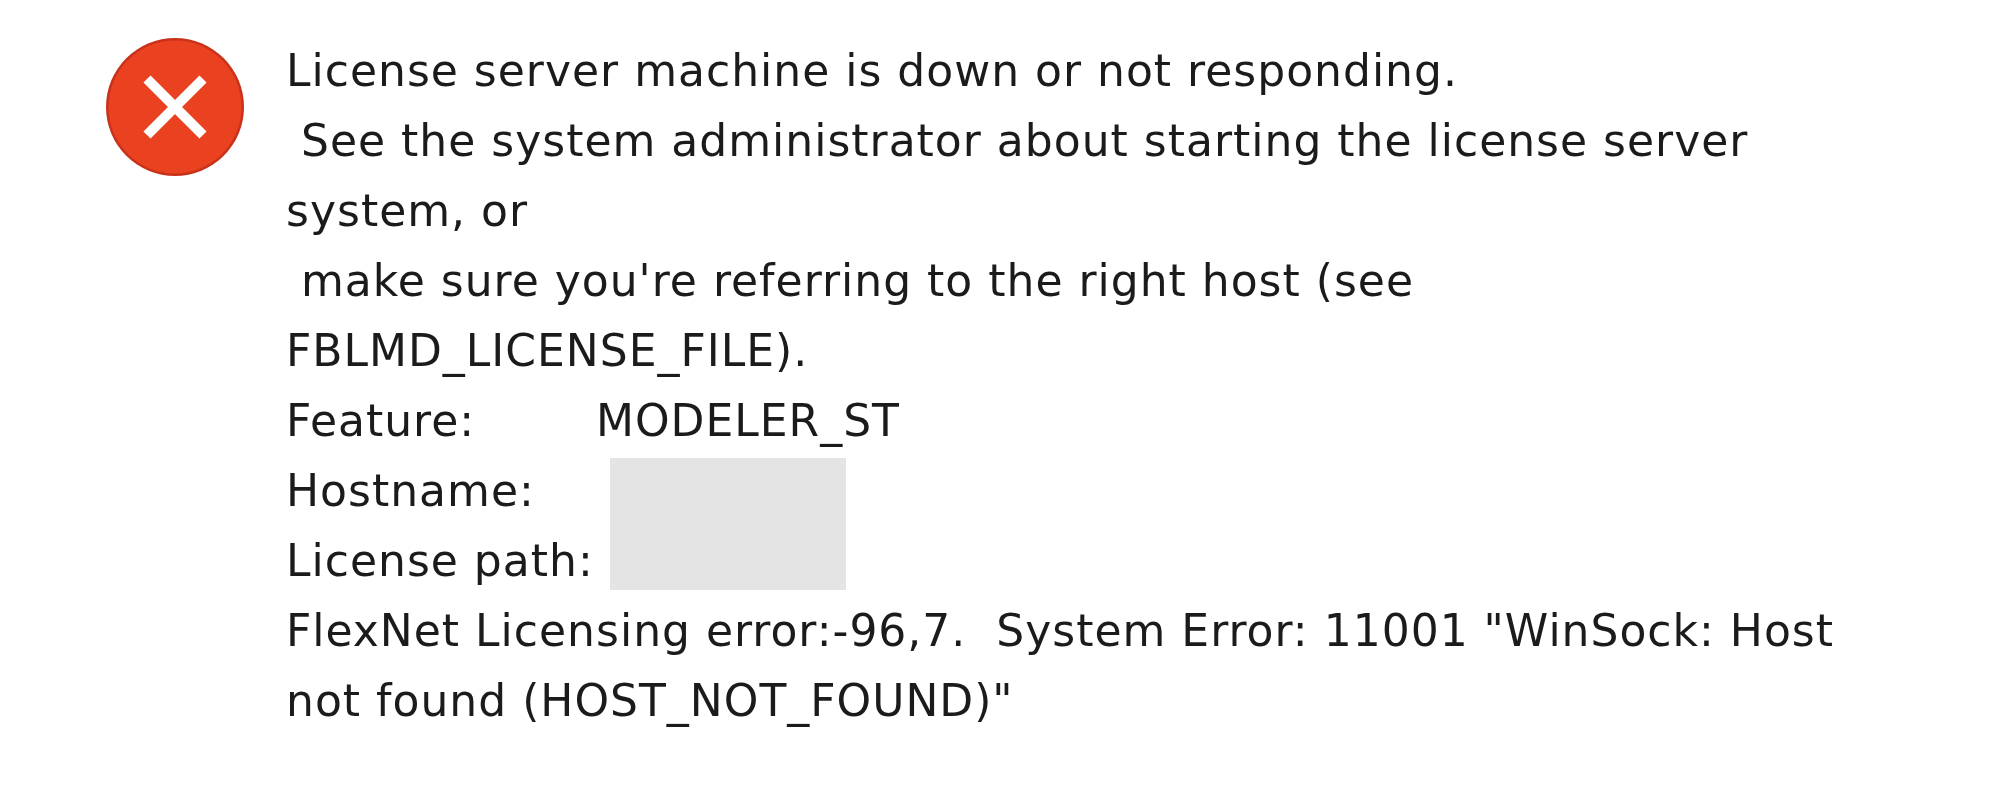 Image resolution: width=2000 pixels, height=801 pixels. What do you see at coordinates (410, 491) in the screenshot?
I see `field-label: Hostname:` at bounding box center [410, 491].